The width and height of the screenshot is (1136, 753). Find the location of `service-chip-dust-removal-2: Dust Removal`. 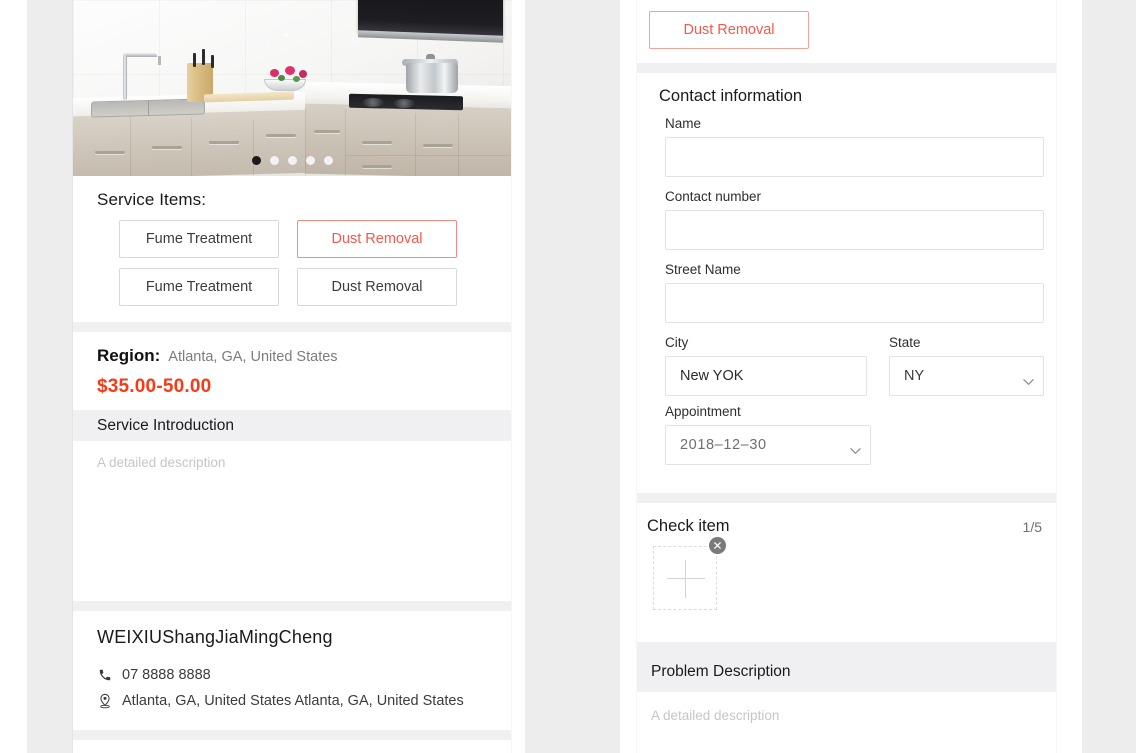

service-chip-dust-removal-2: Dust Removal is located at coordinates (377, 287).